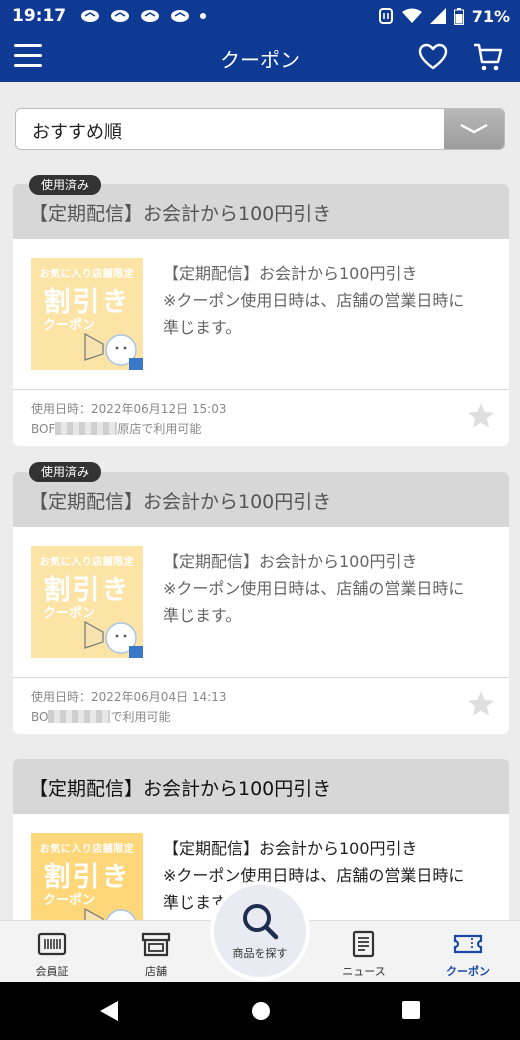 This screenshot has height=1040, width=520. Describe the element at coordinates (260, 57) in the screenshot. I see `app-bar: クーポン` at that location.